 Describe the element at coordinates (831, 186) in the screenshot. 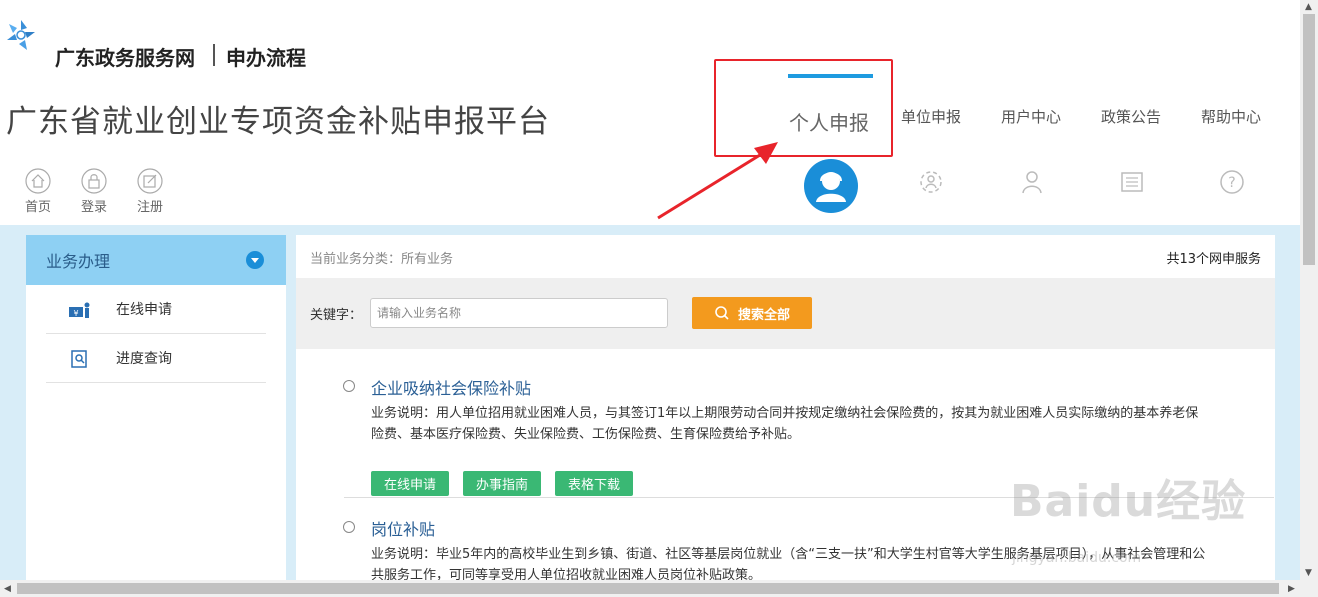

I see `person-icon` at that location.